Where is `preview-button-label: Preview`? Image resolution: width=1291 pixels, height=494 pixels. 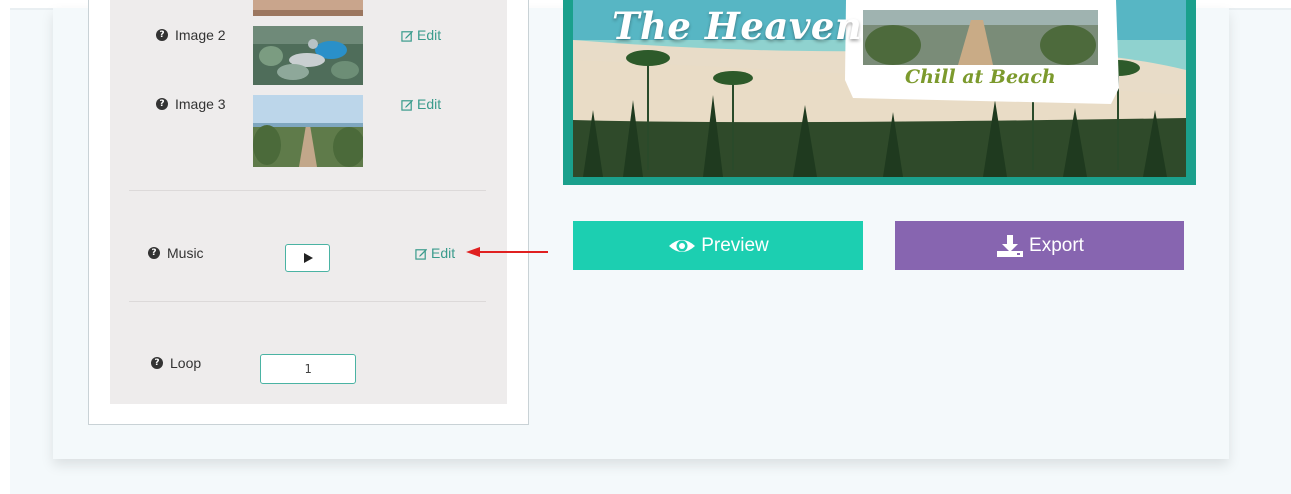
preview-button-label: Preview is located at coordinates (735, 245).